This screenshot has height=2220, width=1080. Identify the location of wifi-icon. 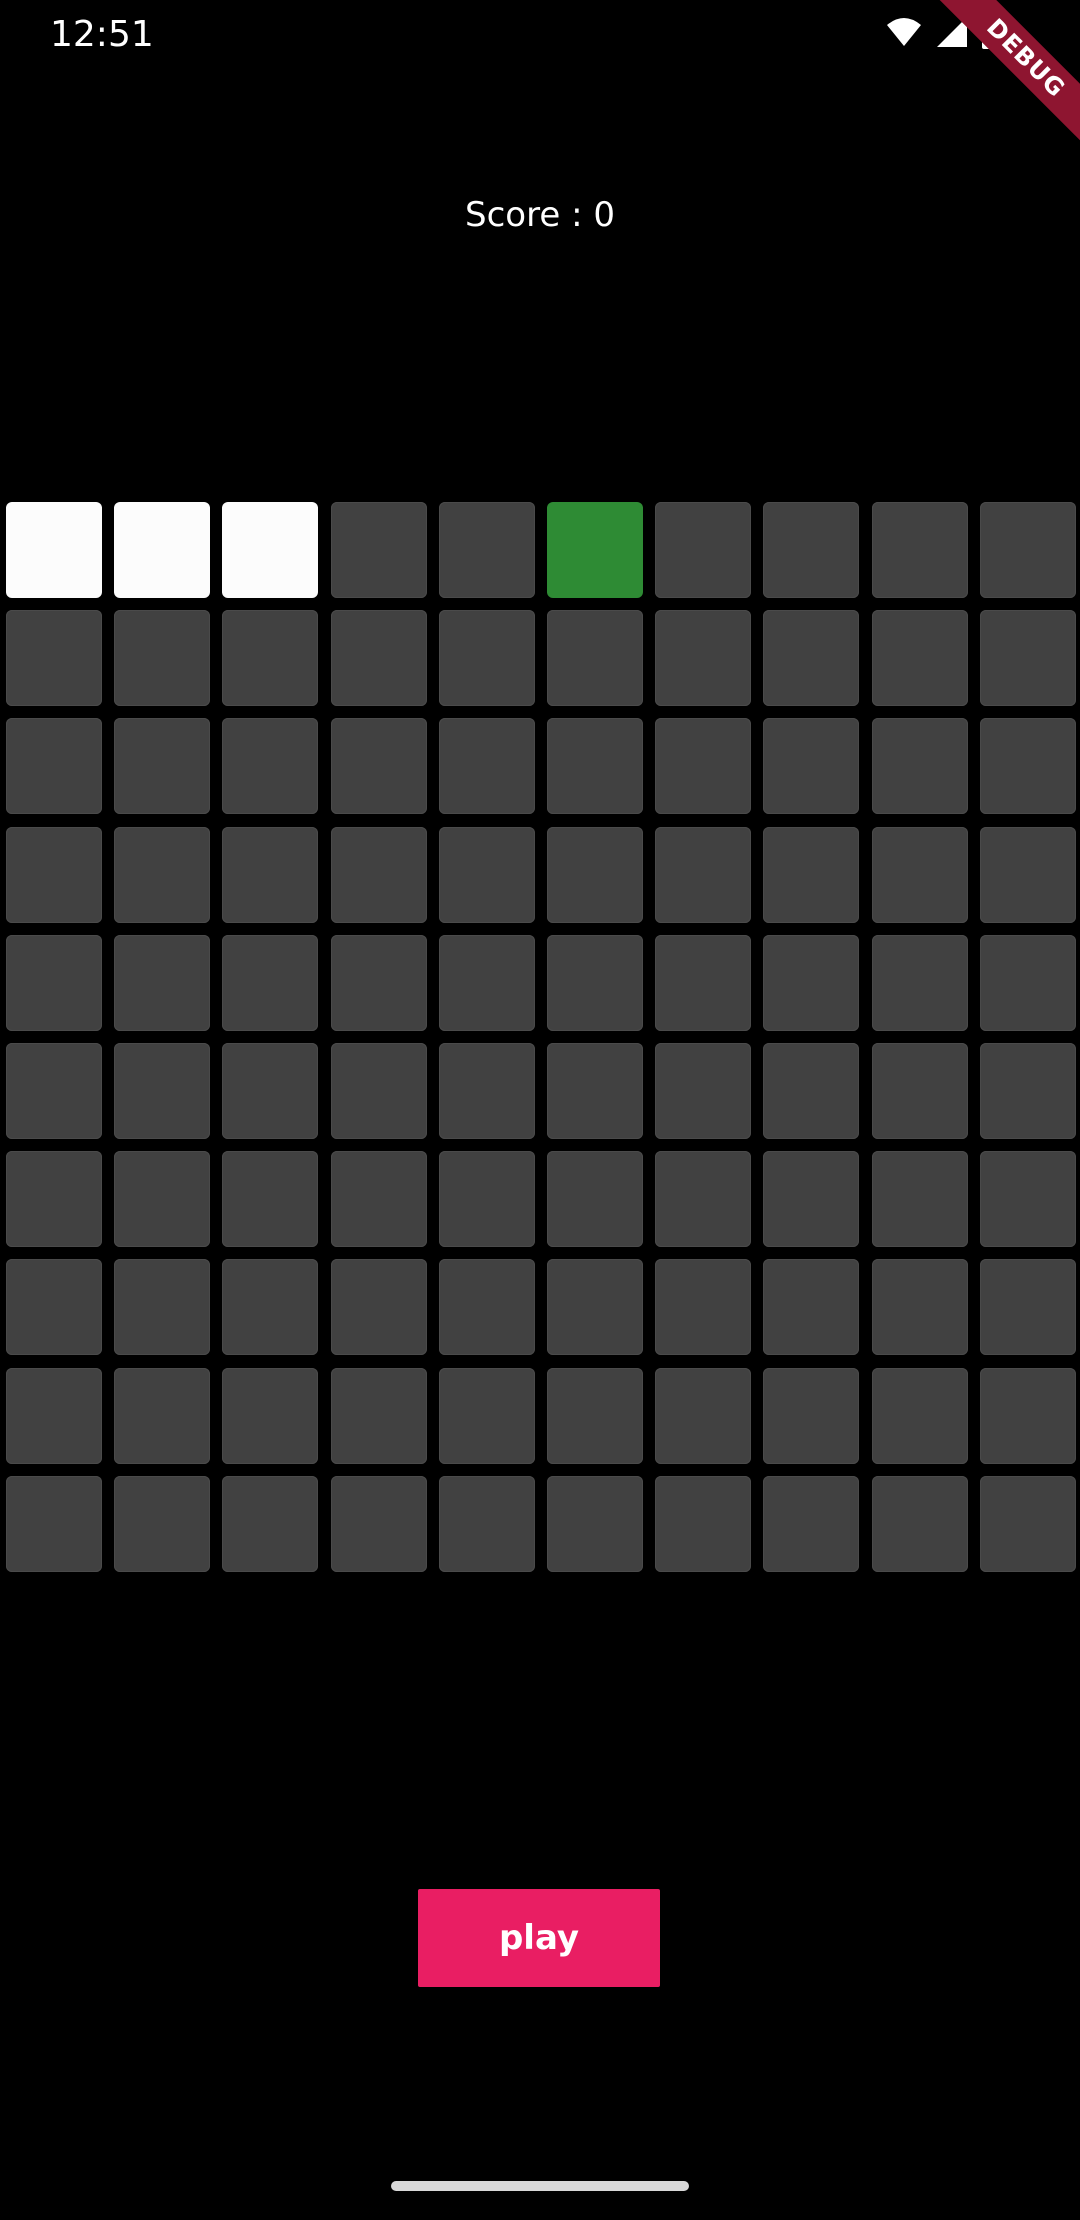
(904, 34).